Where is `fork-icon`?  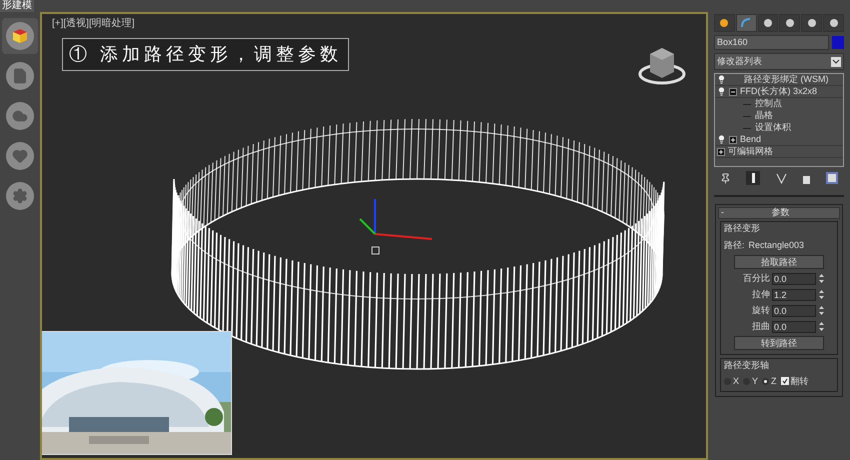
fork-icon is located at coordinates (781, 178).